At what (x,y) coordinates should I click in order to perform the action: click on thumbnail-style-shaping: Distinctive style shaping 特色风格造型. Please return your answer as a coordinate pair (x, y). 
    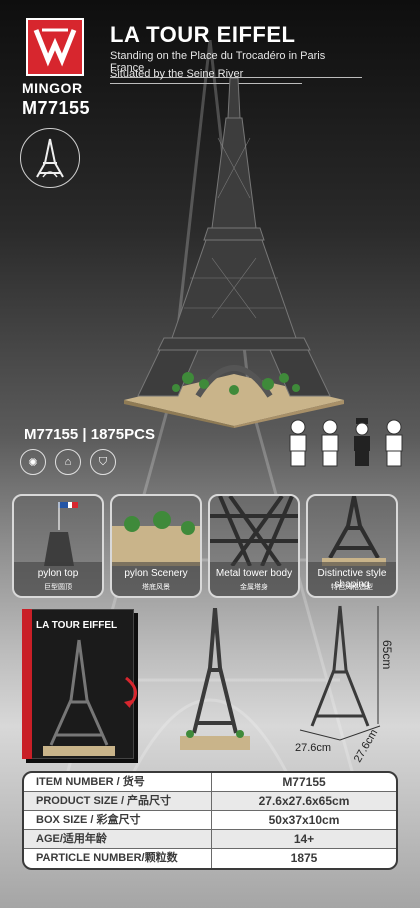
    Looking at the image, I should click on (352, 546).